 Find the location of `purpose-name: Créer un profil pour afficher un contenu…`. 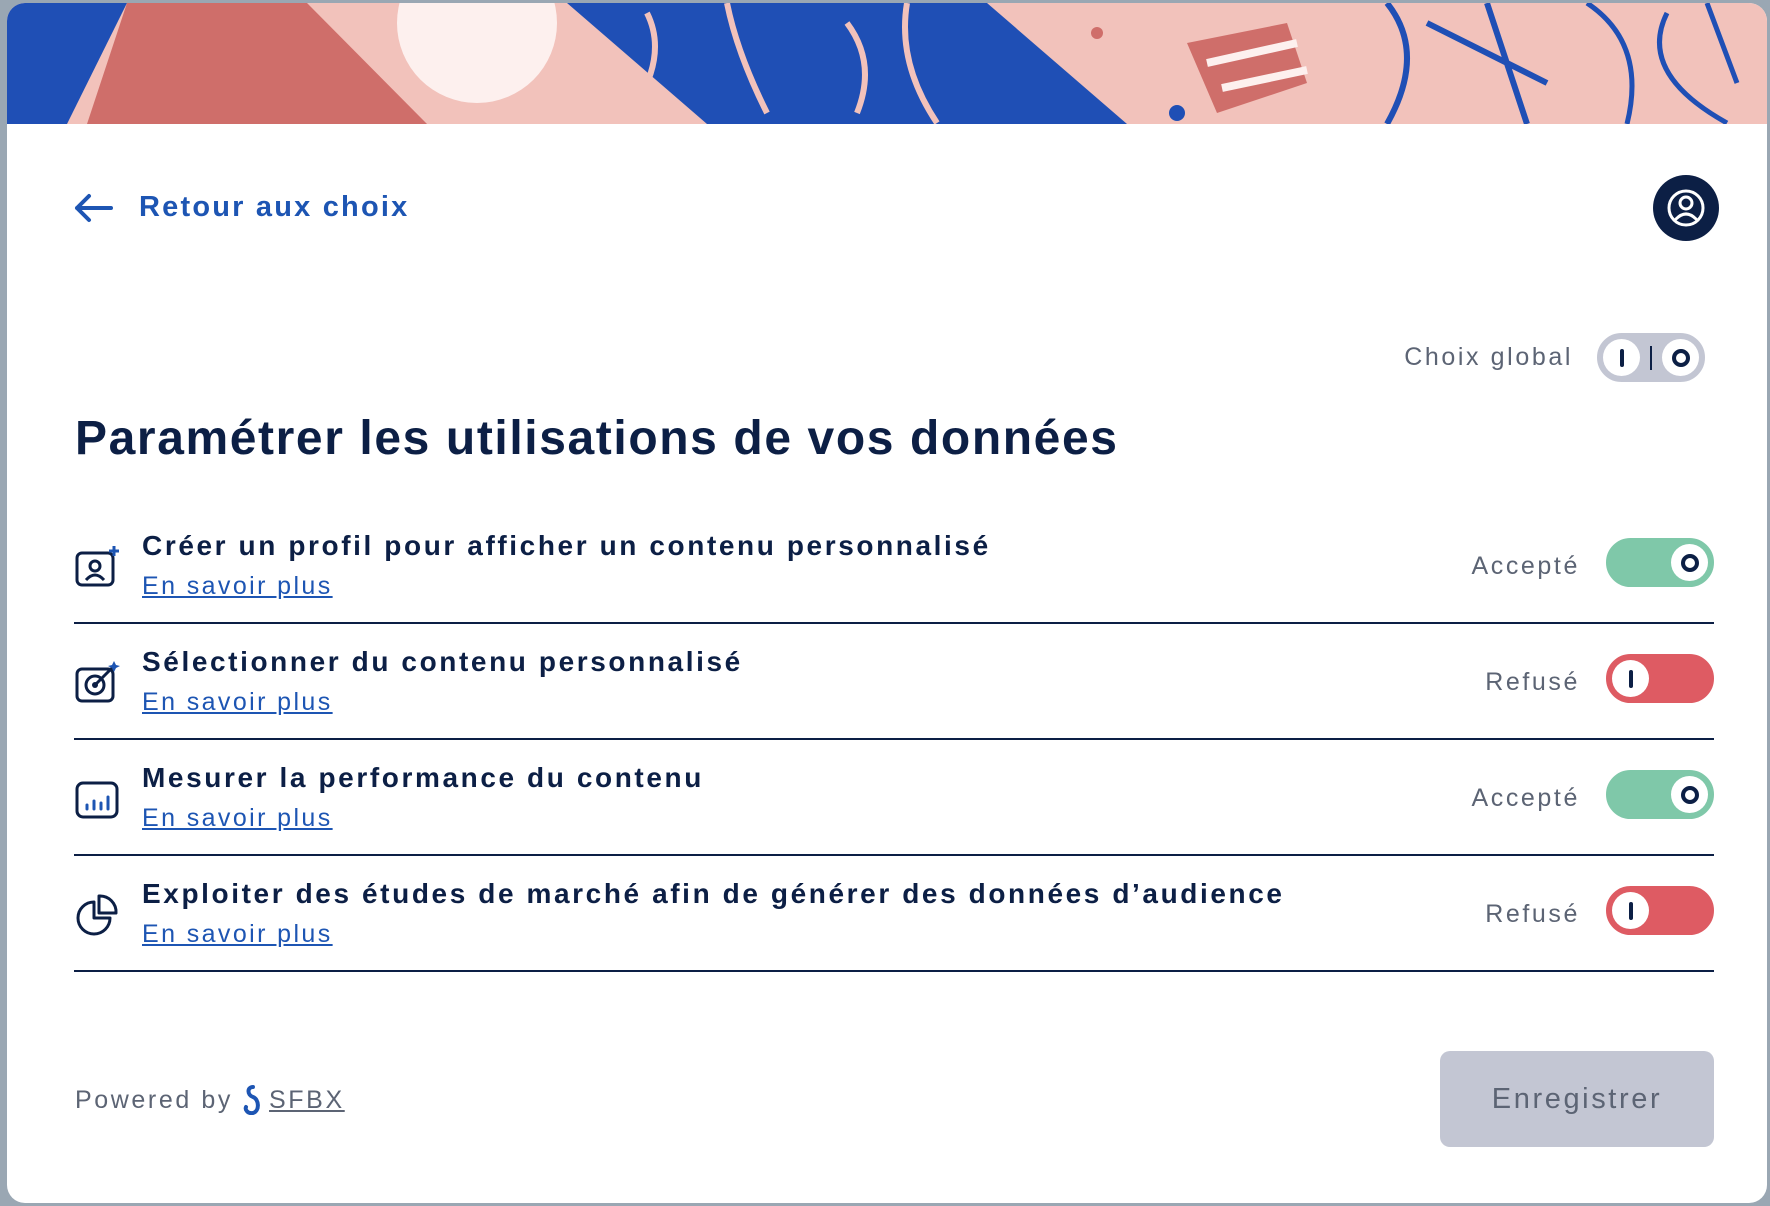

purpose-name: Créer un profil pour afficher un contenu… is located at coordinates (566, 545).